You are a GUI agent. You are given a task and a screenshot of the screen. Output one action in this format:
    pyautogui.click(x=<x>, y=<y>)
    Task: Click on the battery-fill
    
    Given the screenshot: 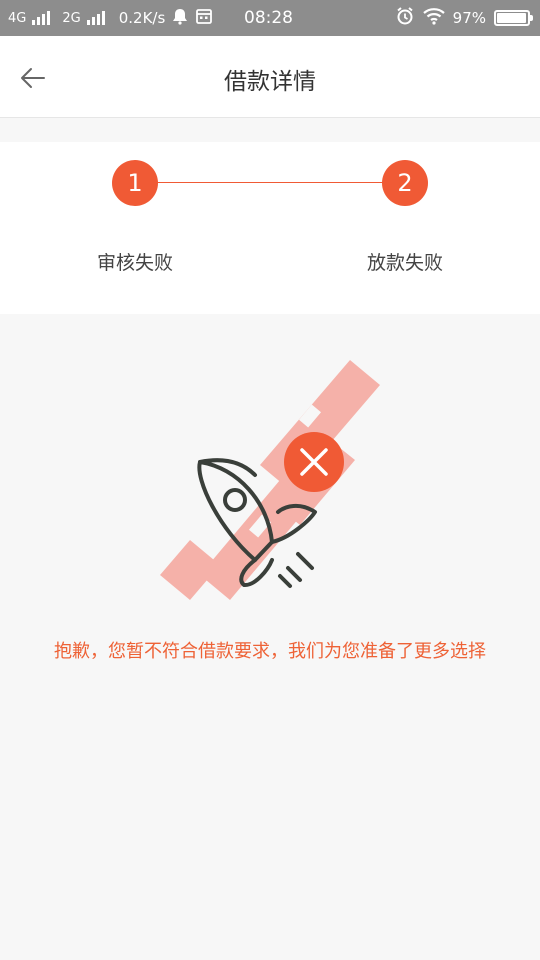 What is the action you would take?
    pyautogui.click(x=512, y=18)
    